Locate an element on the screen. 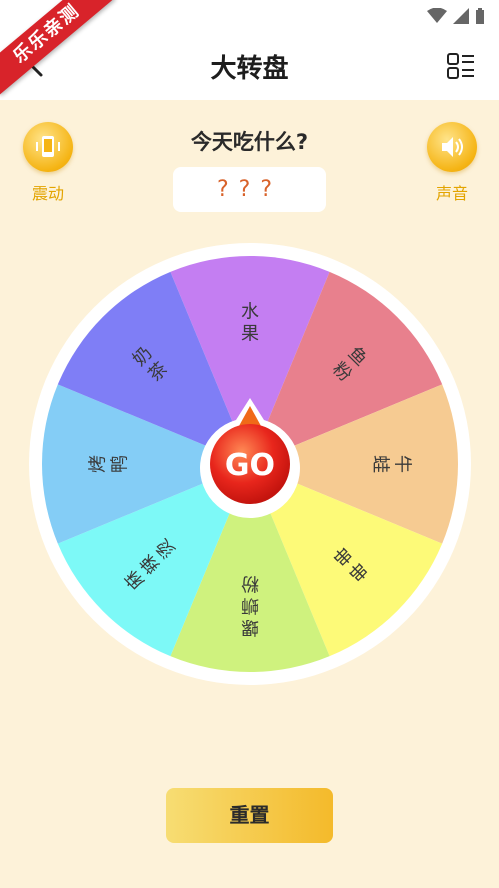 The width and height of the screenshot is (499, 888). result-display: ??? is located at coordinates (249, 189).